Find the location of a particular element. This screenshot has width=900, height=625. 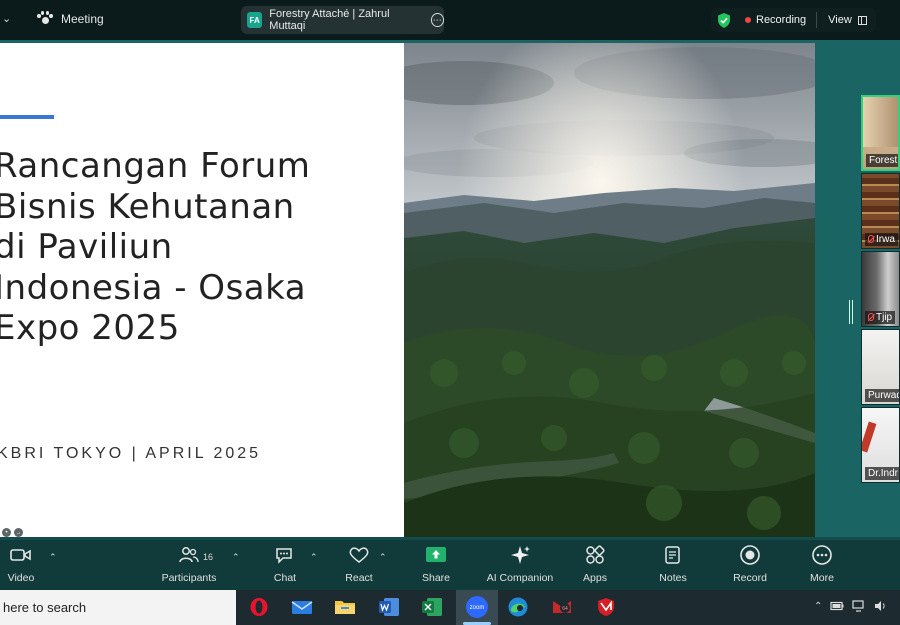

video-options-caret-icon: ⌃ is located at coordinates (53, 557).